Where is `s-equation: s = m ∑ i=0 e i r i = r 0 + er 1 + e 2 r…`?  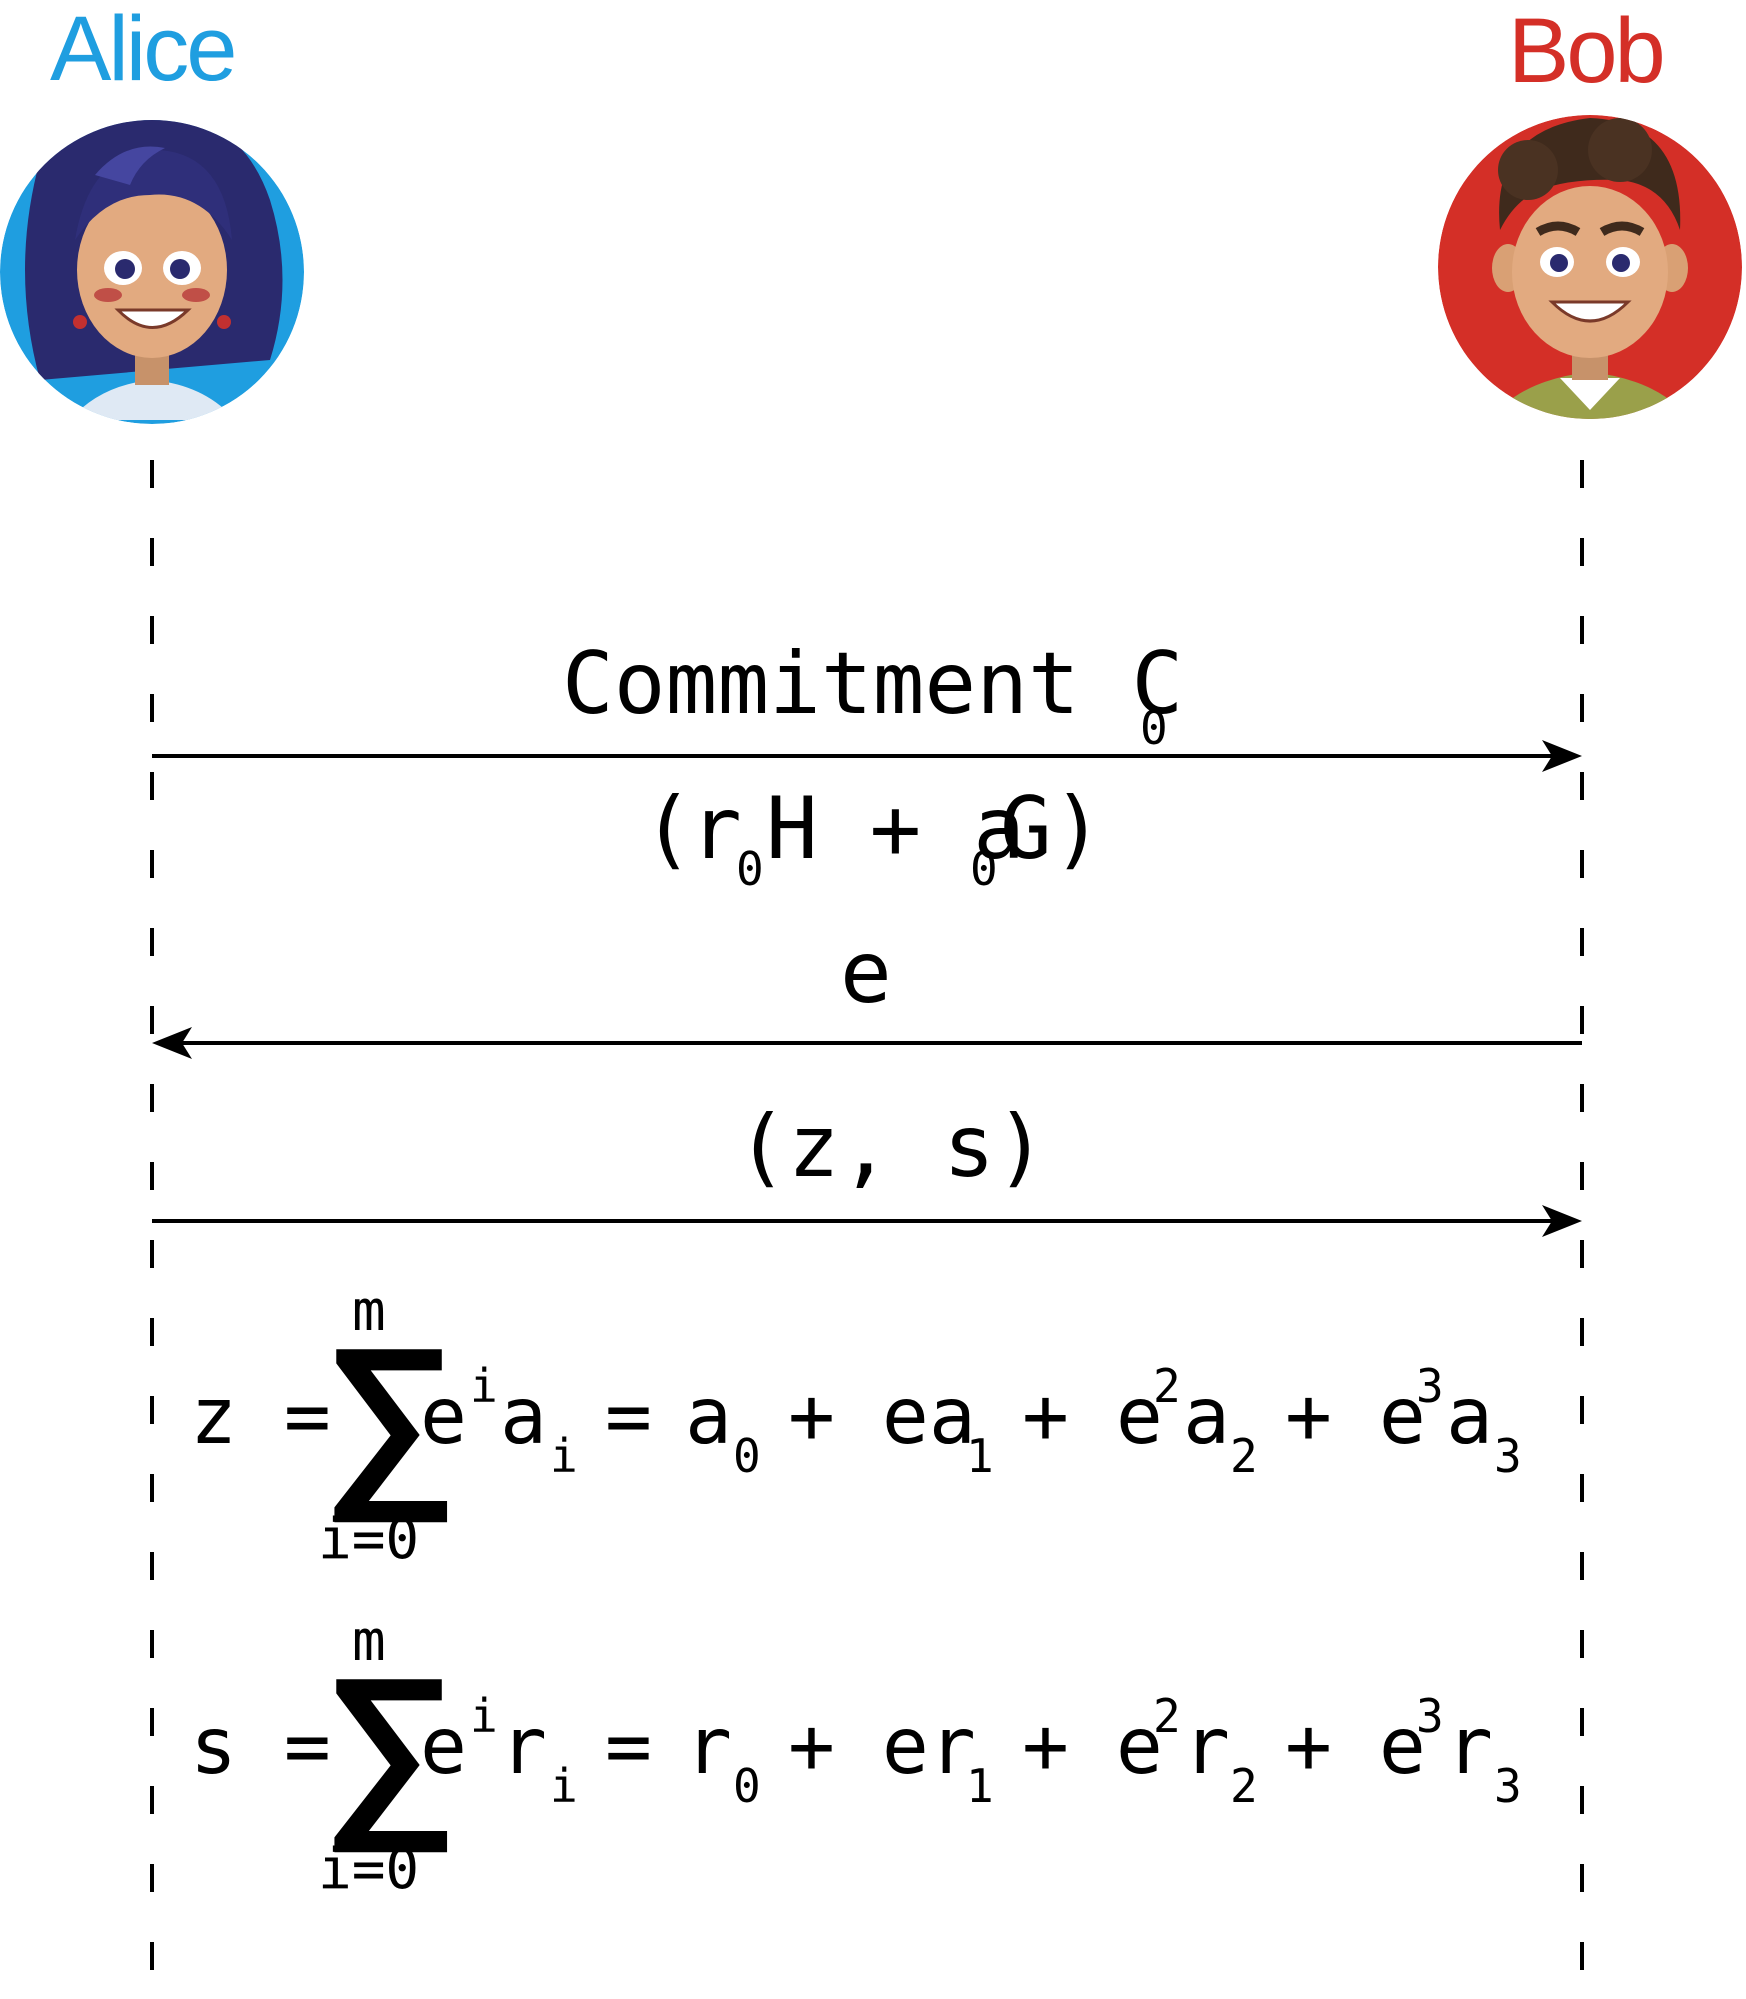
s-equation: s = m ∑ i=0 e i r i = r 0 + er 1 + e 2 r… is located at coordinates (856, 1755).